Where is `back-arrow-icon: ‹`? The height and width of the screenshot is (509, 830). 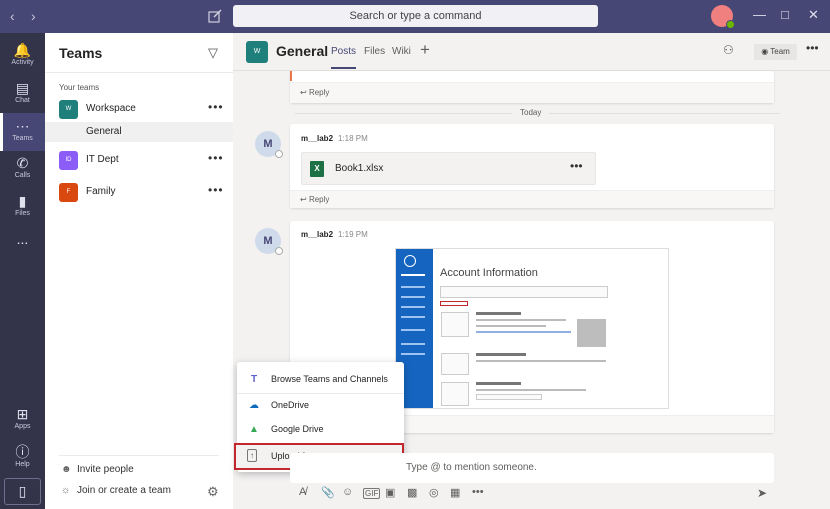
back-arrow-icon: ‹ is located at coordinates (12, 16).